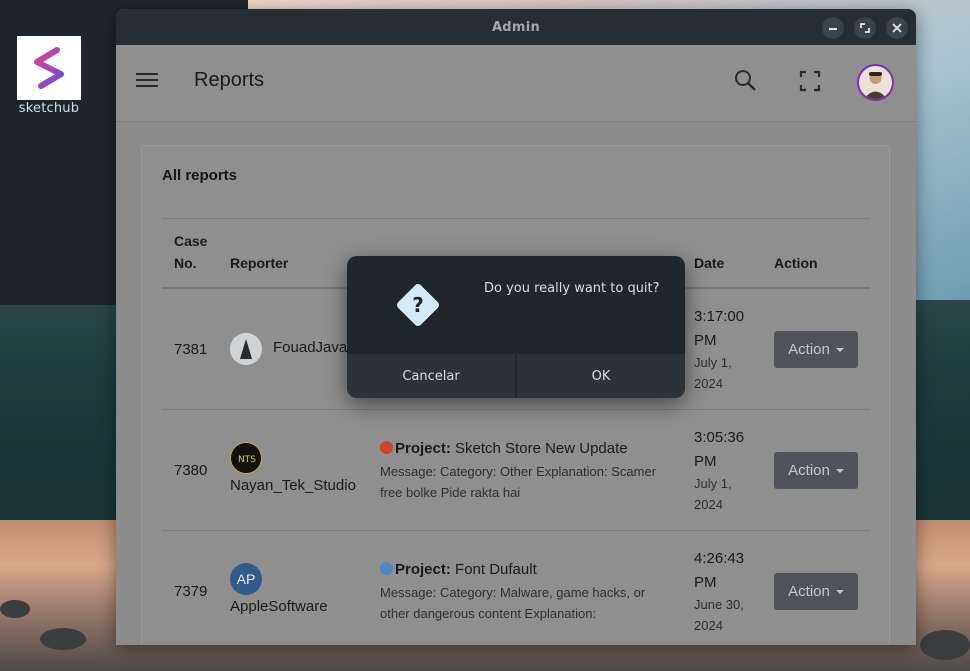  I want to click on fullscreen-icon, so click(810, 81).